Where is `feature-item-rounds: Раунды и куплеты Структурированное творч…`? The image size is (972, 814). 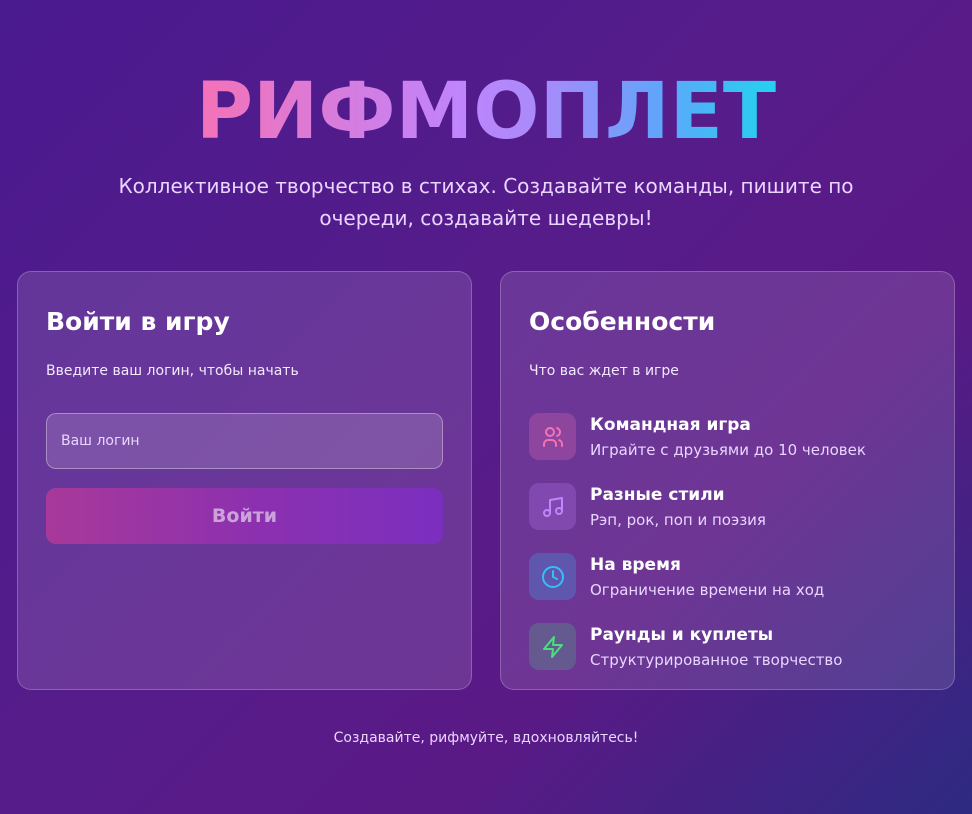
feature-item-rounds: Раунды и куплеты Структурированное творч… is located at coordinates (727, 658).